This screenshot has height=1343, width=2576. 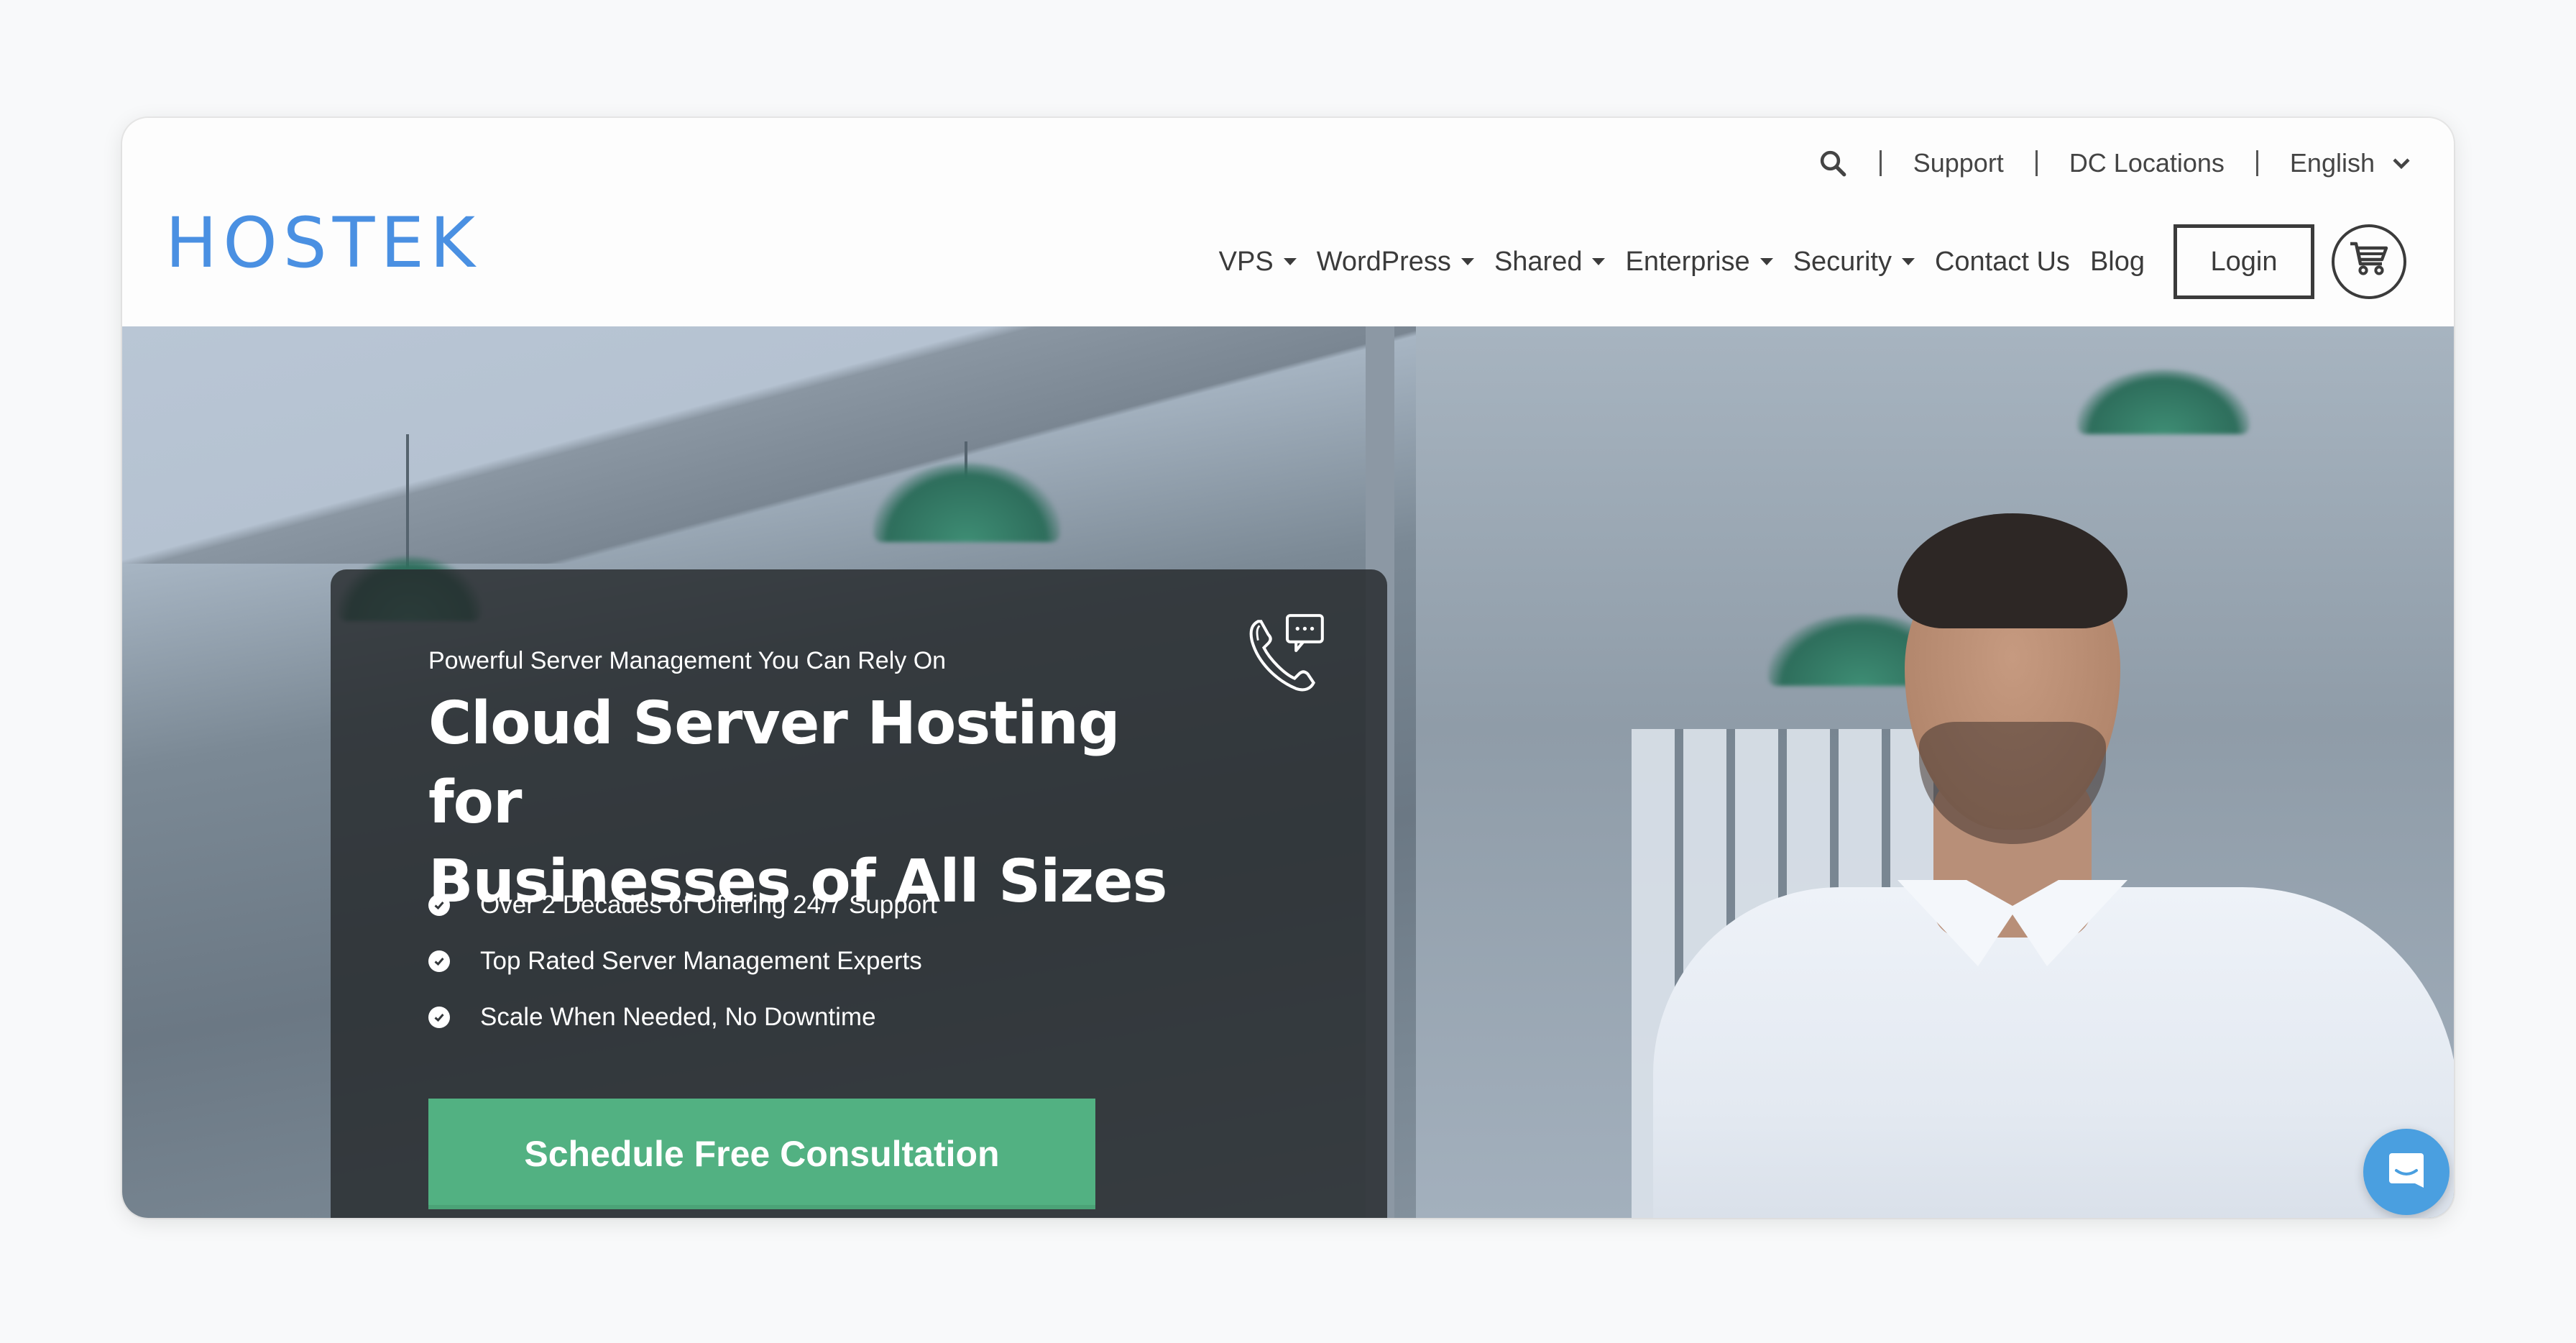 I want to click on chat-bubble-icon, so click(x=2406, y=1172).